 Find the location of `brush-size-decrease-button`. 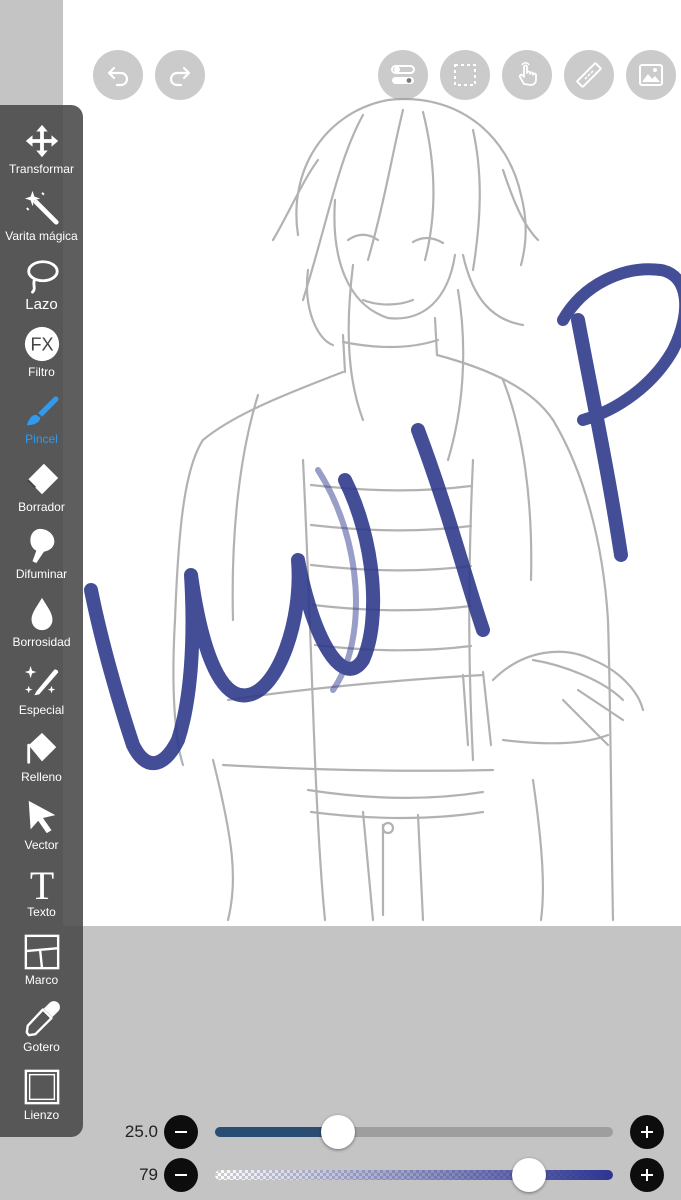

brush-size-decrease-button is located at coordinates (181, 1132).